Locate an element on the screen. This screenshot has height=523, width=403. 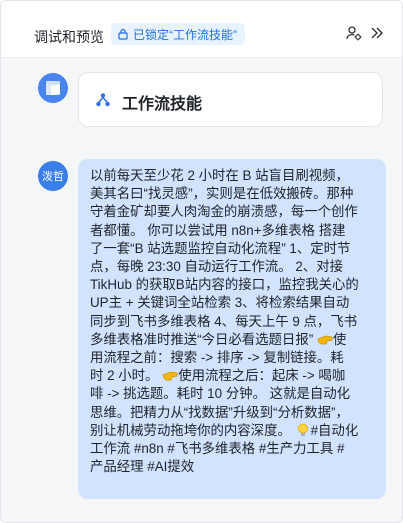
message-line-with-emoji: 别让机械劳动拖垮你的内容深度。 #自动化 is located at coordinates (233, 431).